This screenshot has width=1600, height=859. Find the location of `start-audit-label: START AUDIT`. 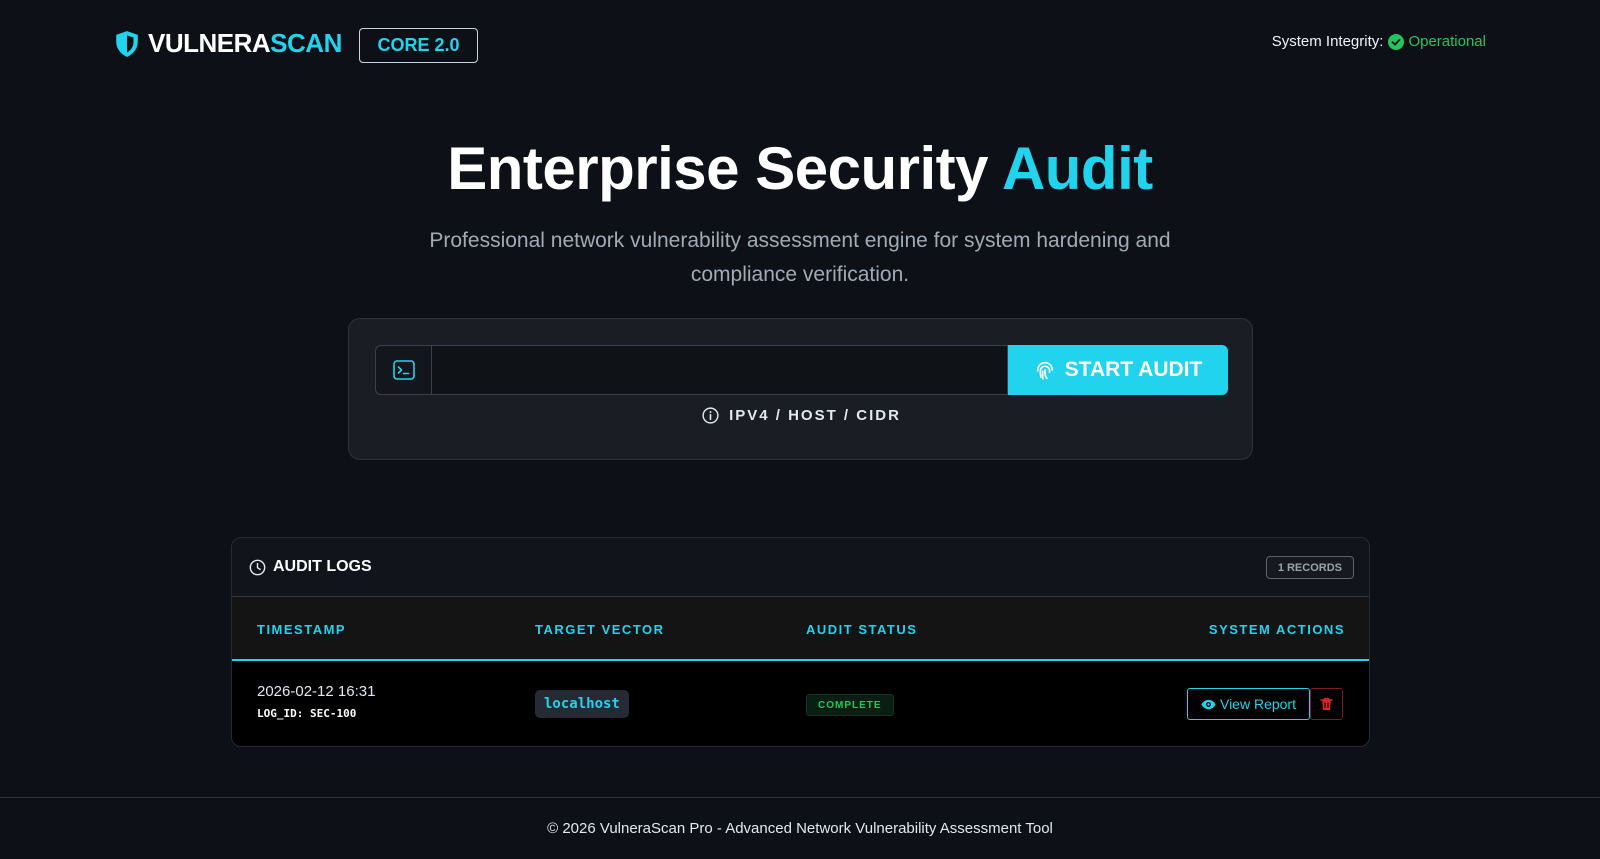

start-audit-label: START AUDIT is located at coordinates (1133, 369).